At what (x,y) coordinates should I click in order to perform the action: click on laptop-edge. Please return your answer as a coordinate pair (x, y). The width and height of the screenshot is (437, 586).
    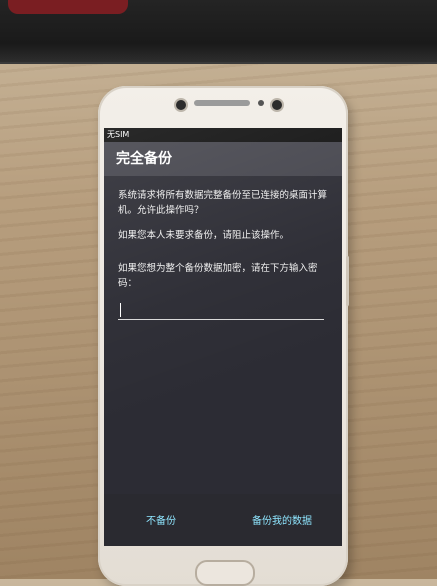
    Looking at the image, I should click on (218, 32).